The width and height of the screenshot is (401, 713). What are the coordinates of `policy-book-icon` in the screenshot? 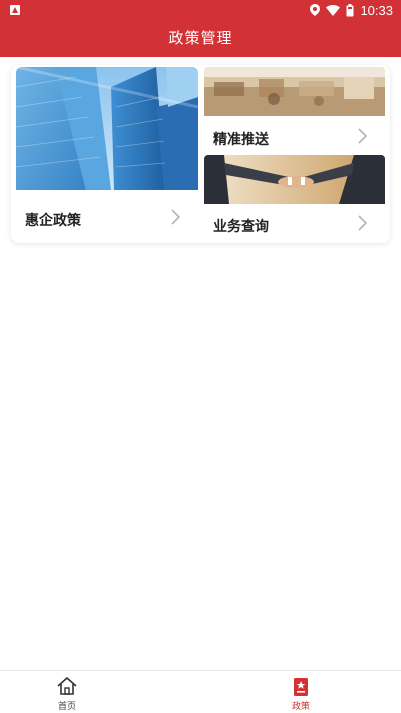 It's located at (301, 687).